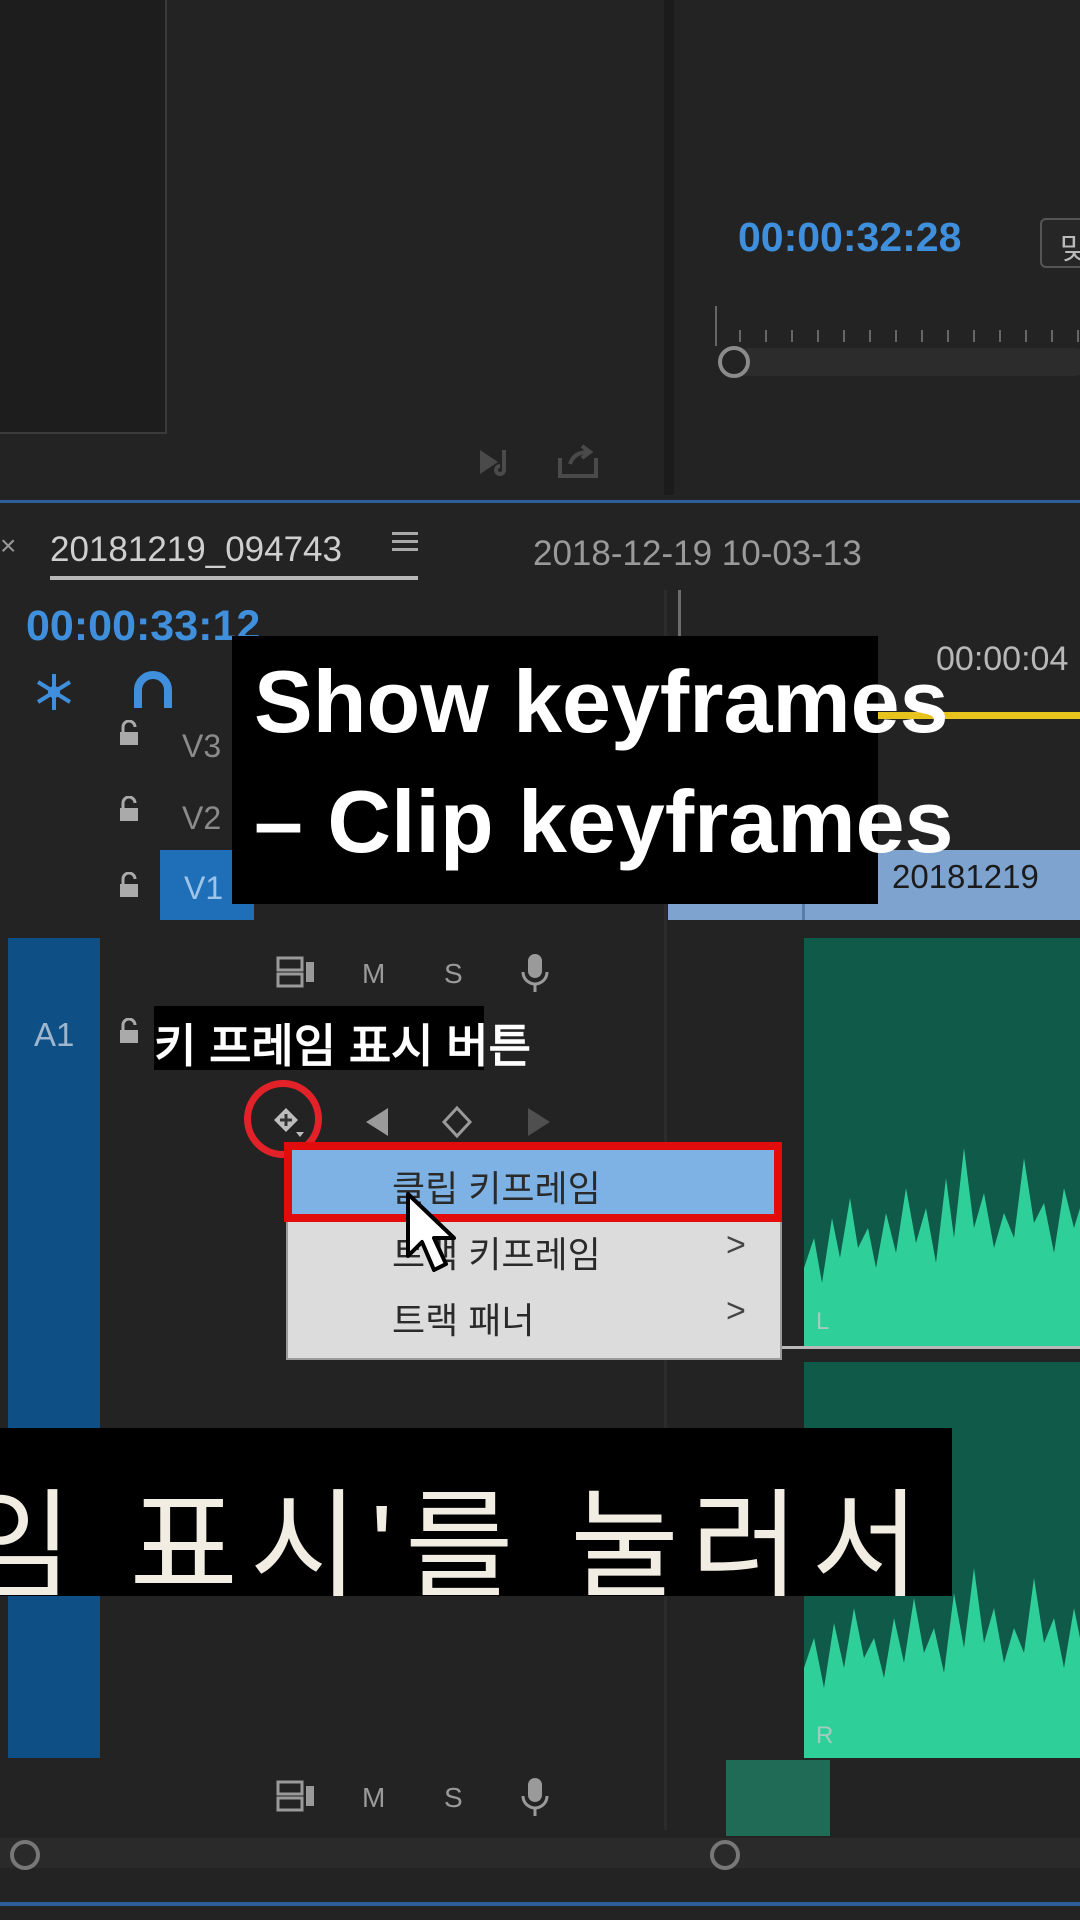  I want to click on sequence-tab: 20181219_094743, so click(234, 555).